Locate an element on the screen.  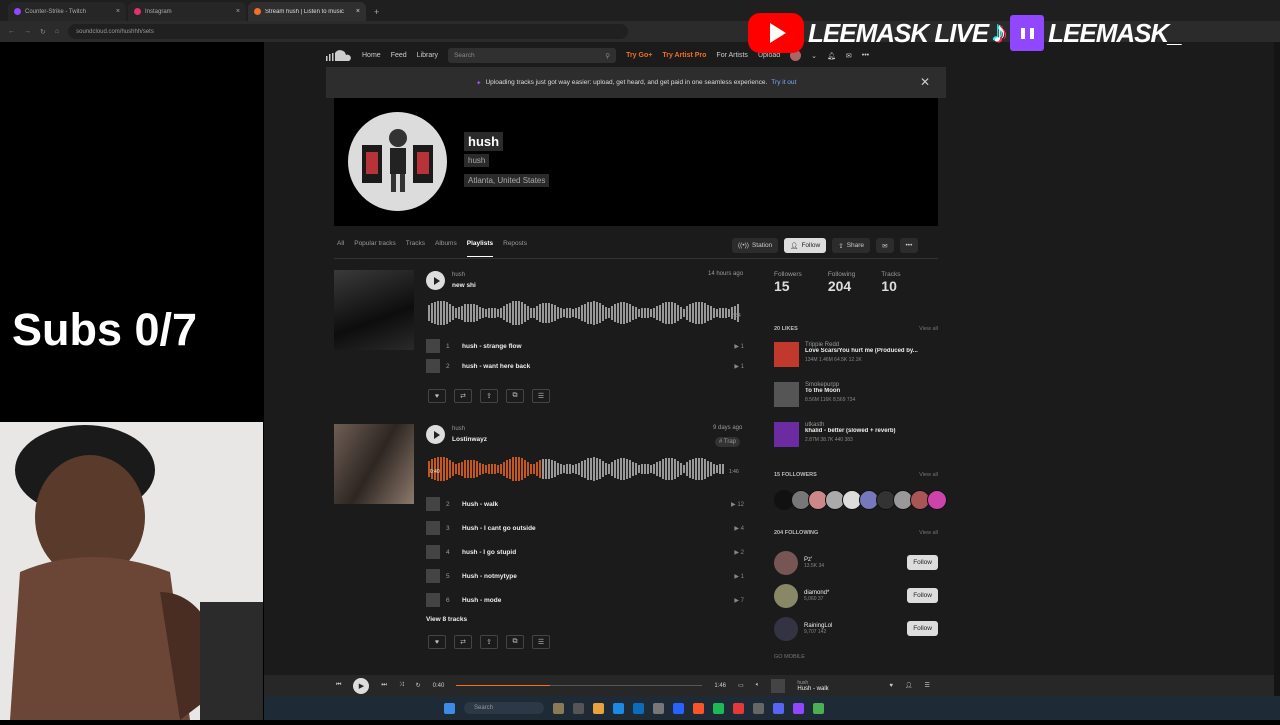
tab-reposts: Reposts is located at coordinates (515, 248).